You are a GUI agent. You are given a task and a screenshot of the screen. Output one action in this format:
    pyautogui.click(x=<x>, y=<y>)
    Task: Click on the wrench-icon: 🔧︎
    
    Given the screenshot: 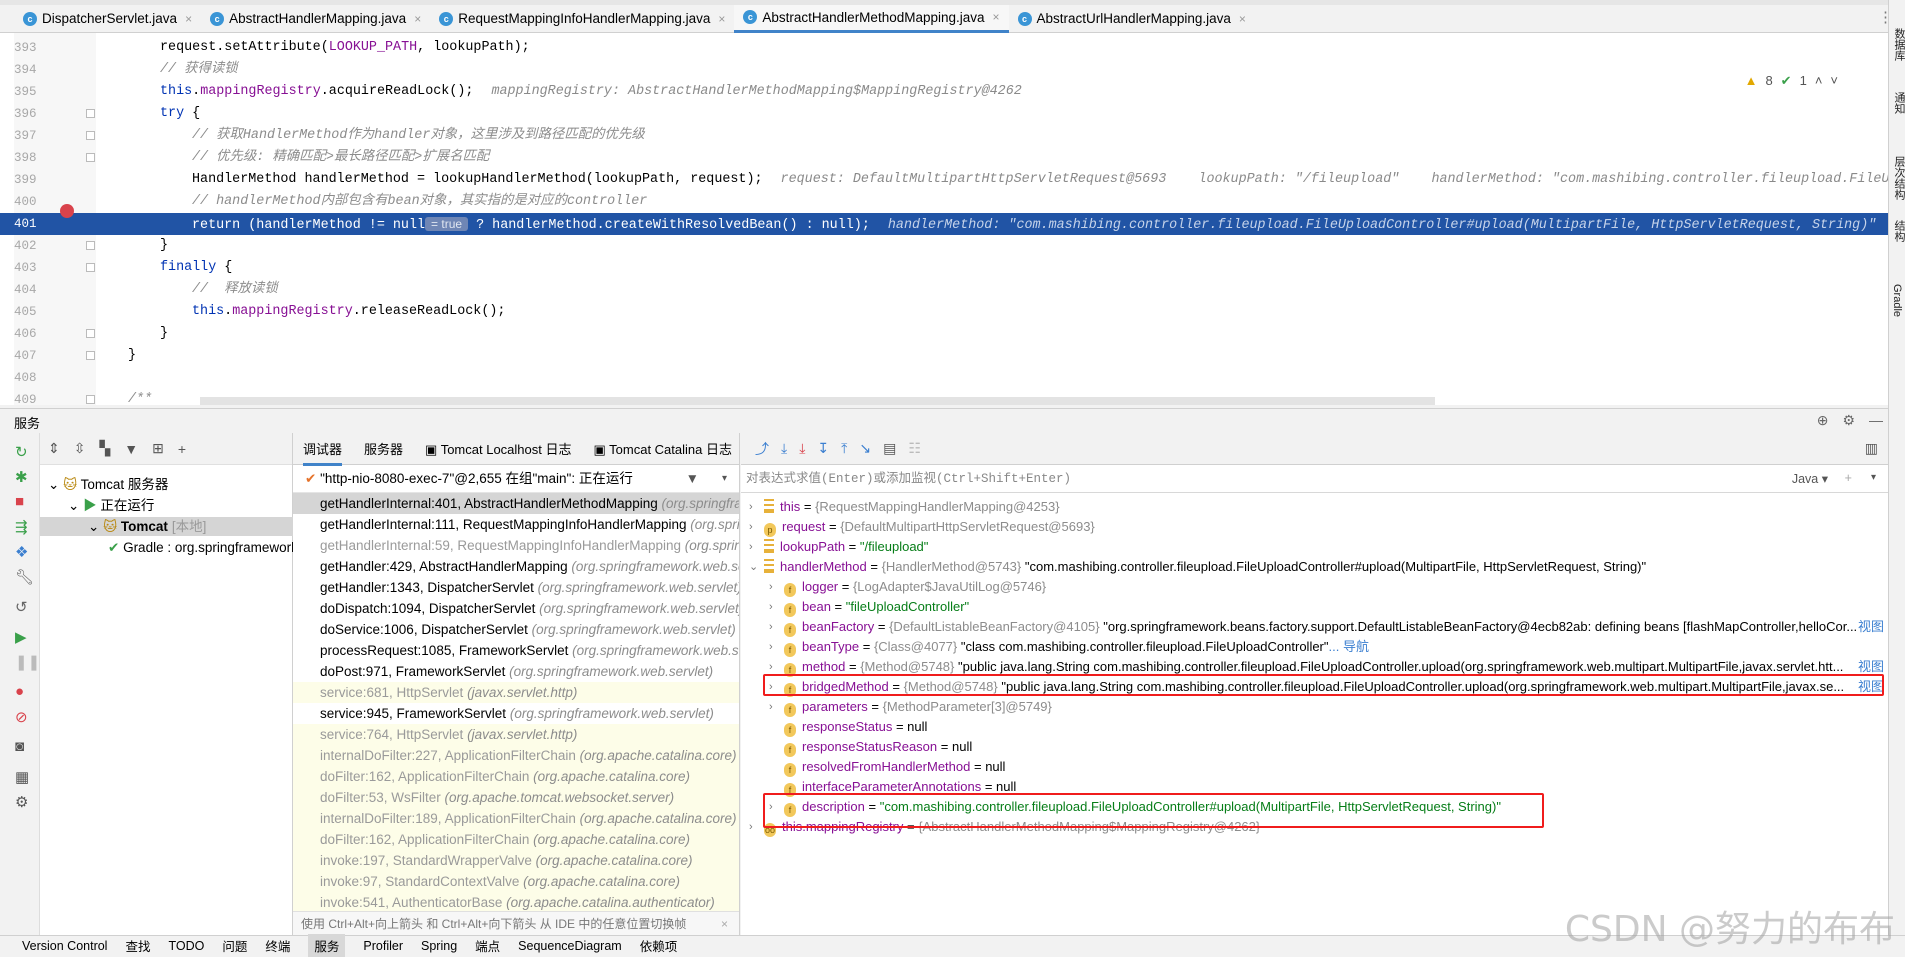 What is the action you would take?
    pyautogui.click(x=24, y=577)
    